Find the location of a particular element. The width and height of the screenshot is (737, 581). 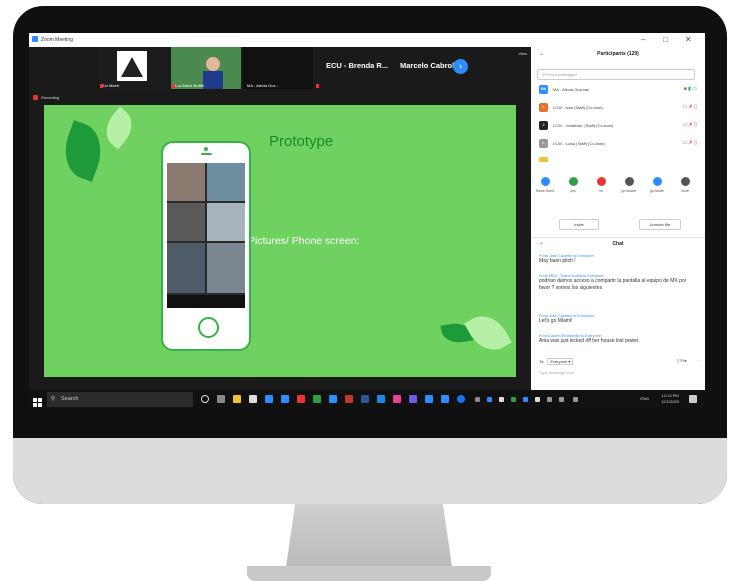

participant-name: LCW - Luisa (Staff) (Co-host) is located at coordinates (579, 143).